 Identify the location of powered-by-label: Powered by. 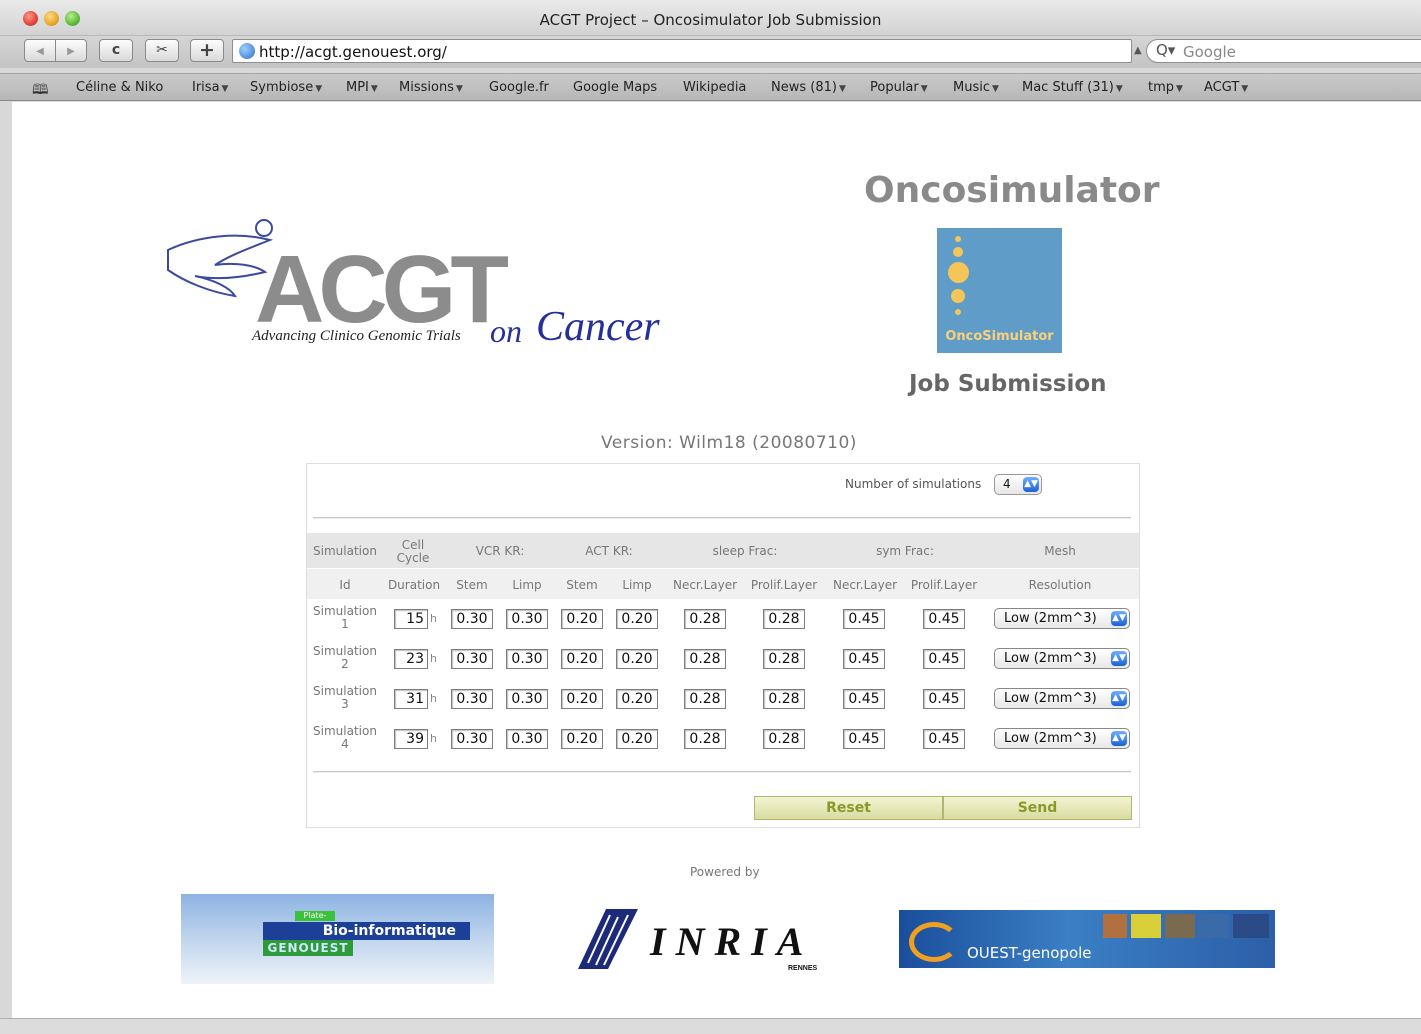
(725, 872).